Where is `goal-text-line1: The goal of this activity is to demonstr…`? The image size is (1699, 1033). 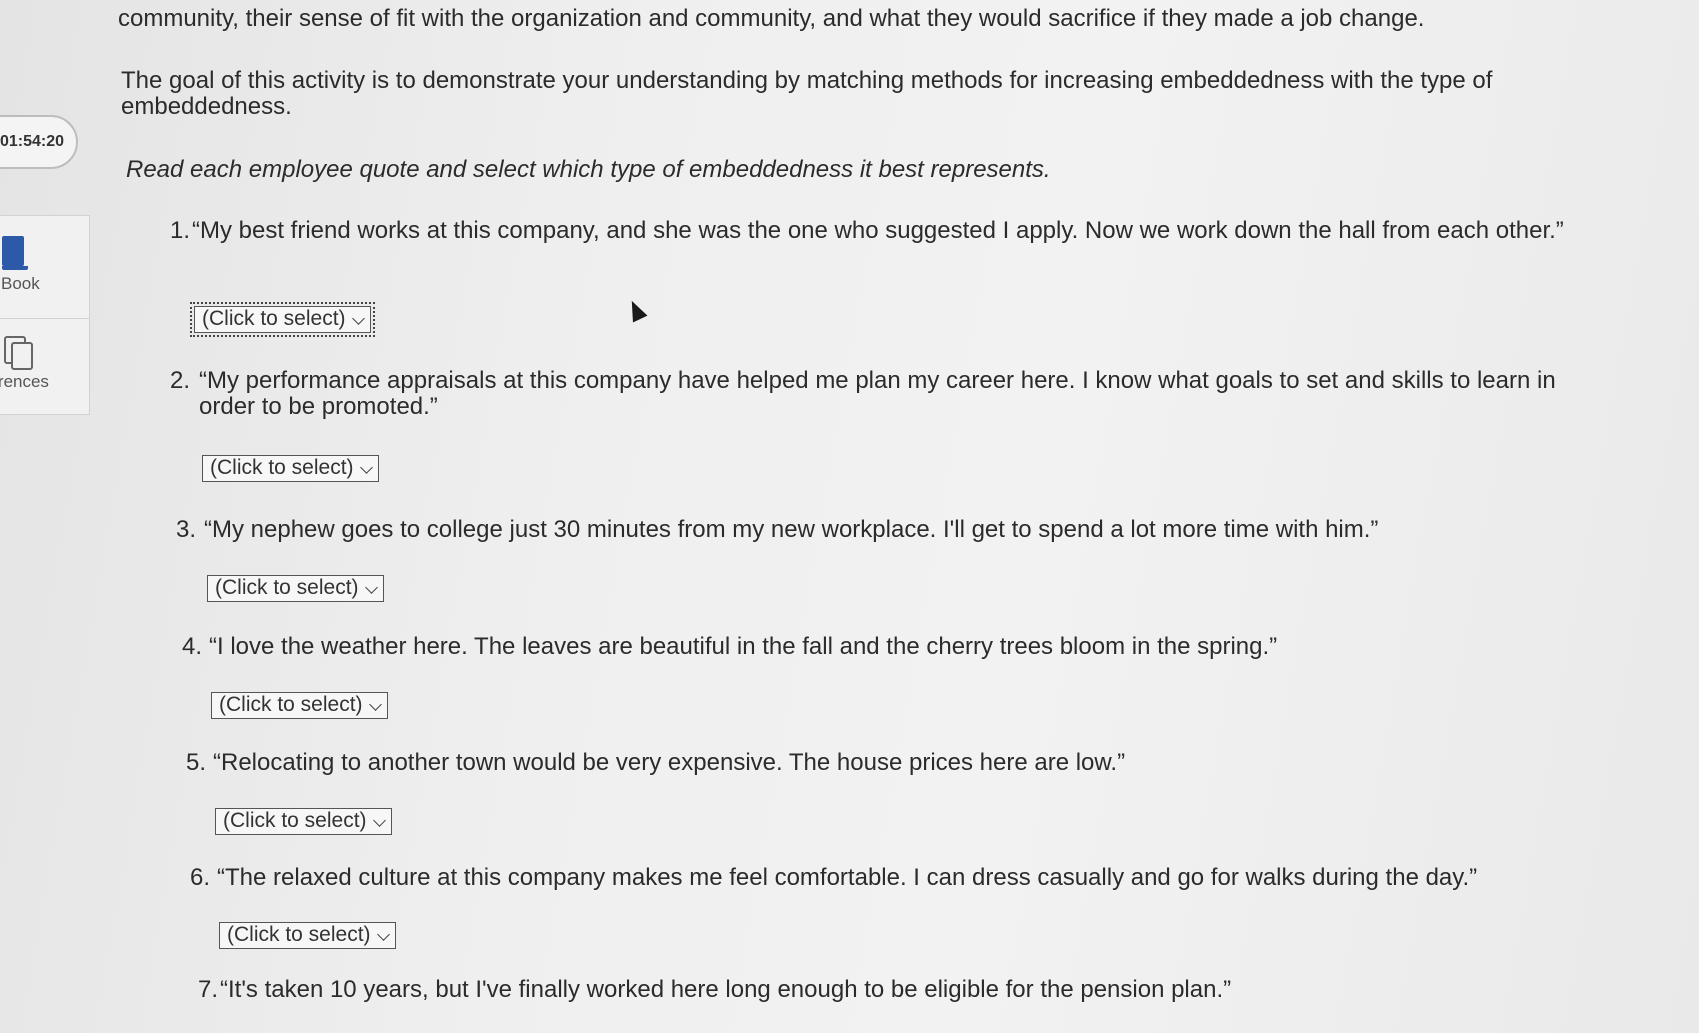
goal-text-line1: The goal of this activity is to demonstr… is located at coordinates (807, 80).